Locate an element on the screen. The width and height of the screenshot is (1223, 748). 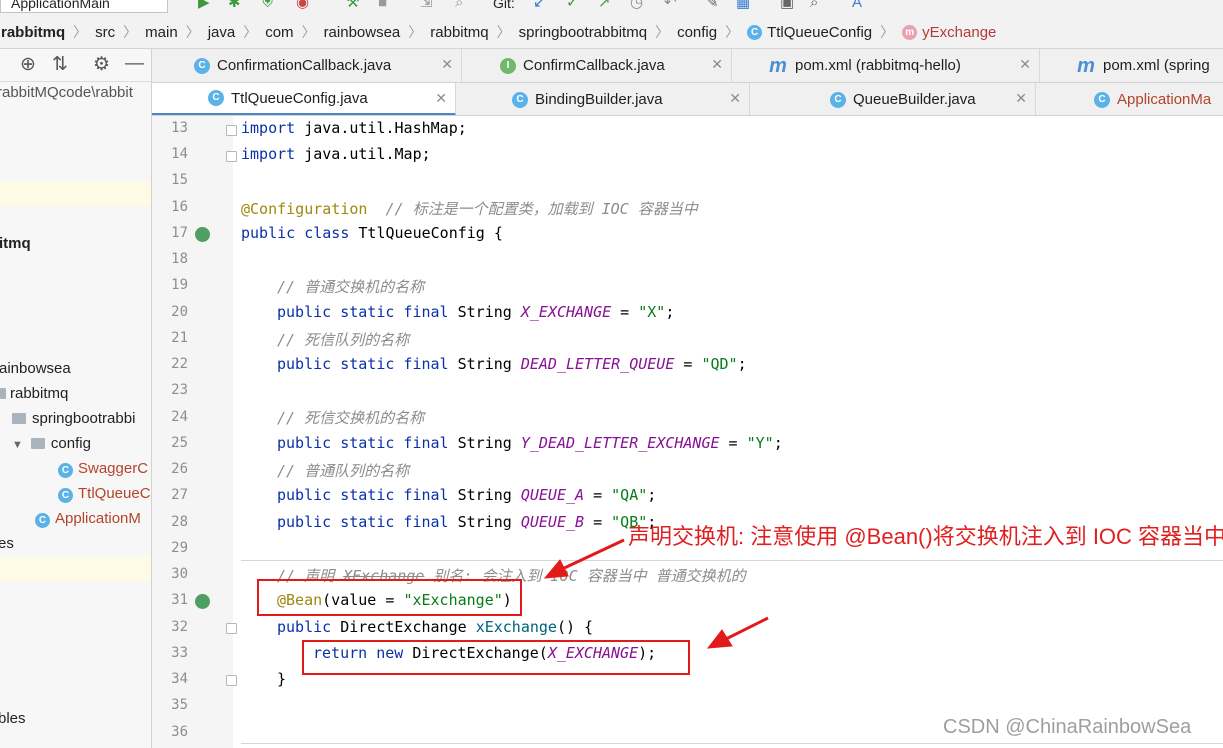
annotation-arrows is located at coordinates (656, 593).